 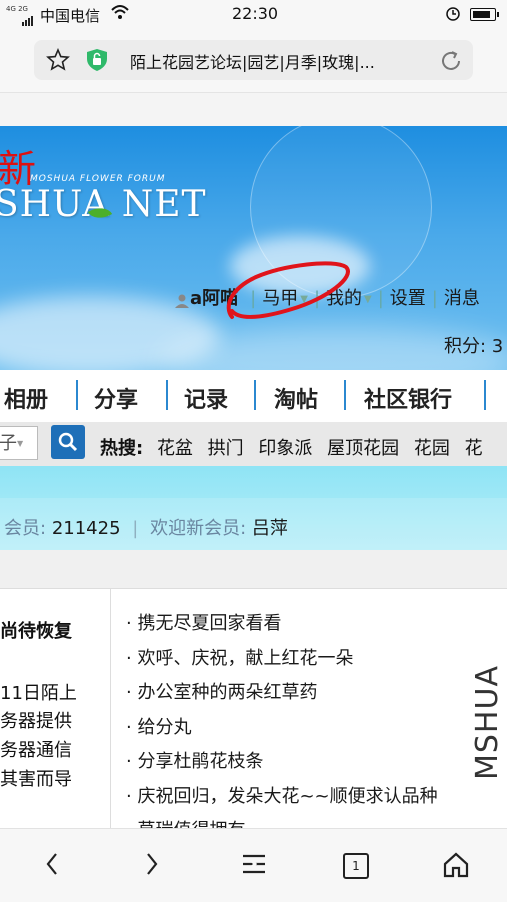 What do you see at coordinates (26, 398) in the screenshot?
I see `tab-album: 相册` at bounding box center [26, 398].